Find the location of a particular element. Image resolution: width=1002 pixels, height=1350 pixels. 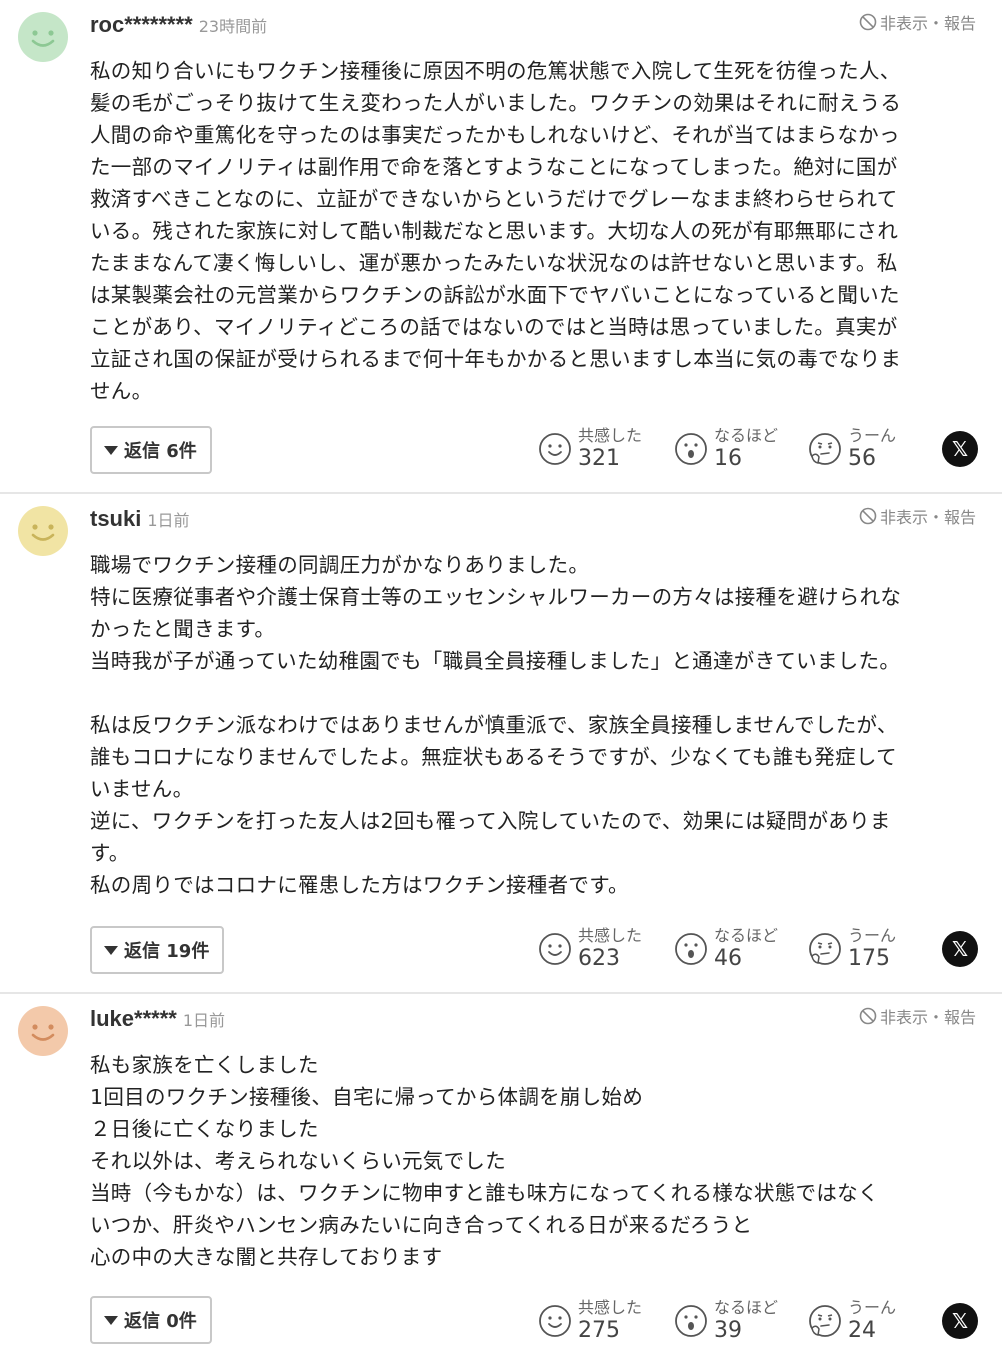

username: luke***** is located at coordinates (133, 1019).